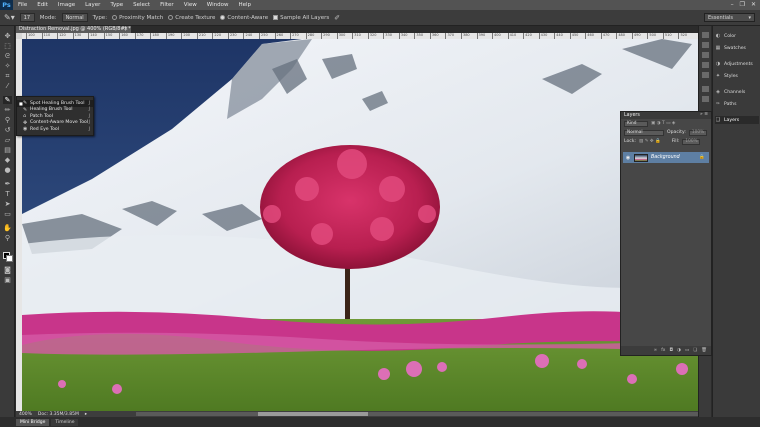 The height and width of the screenshot is (427, 760). What do you see at coordinates (650, 141) in the screenshot?
I see `lock-options-icons: ▨ ✎ ✥ 🔒` at bounding box center [650, 141].